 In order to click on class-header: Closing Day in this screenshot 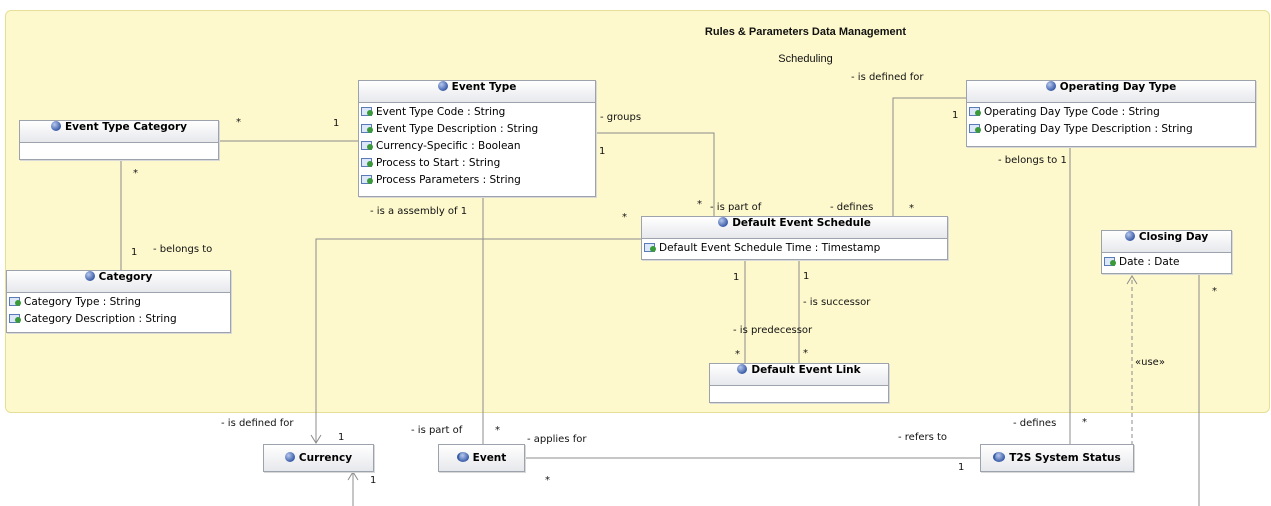, I will do `click(1166, 242)`.